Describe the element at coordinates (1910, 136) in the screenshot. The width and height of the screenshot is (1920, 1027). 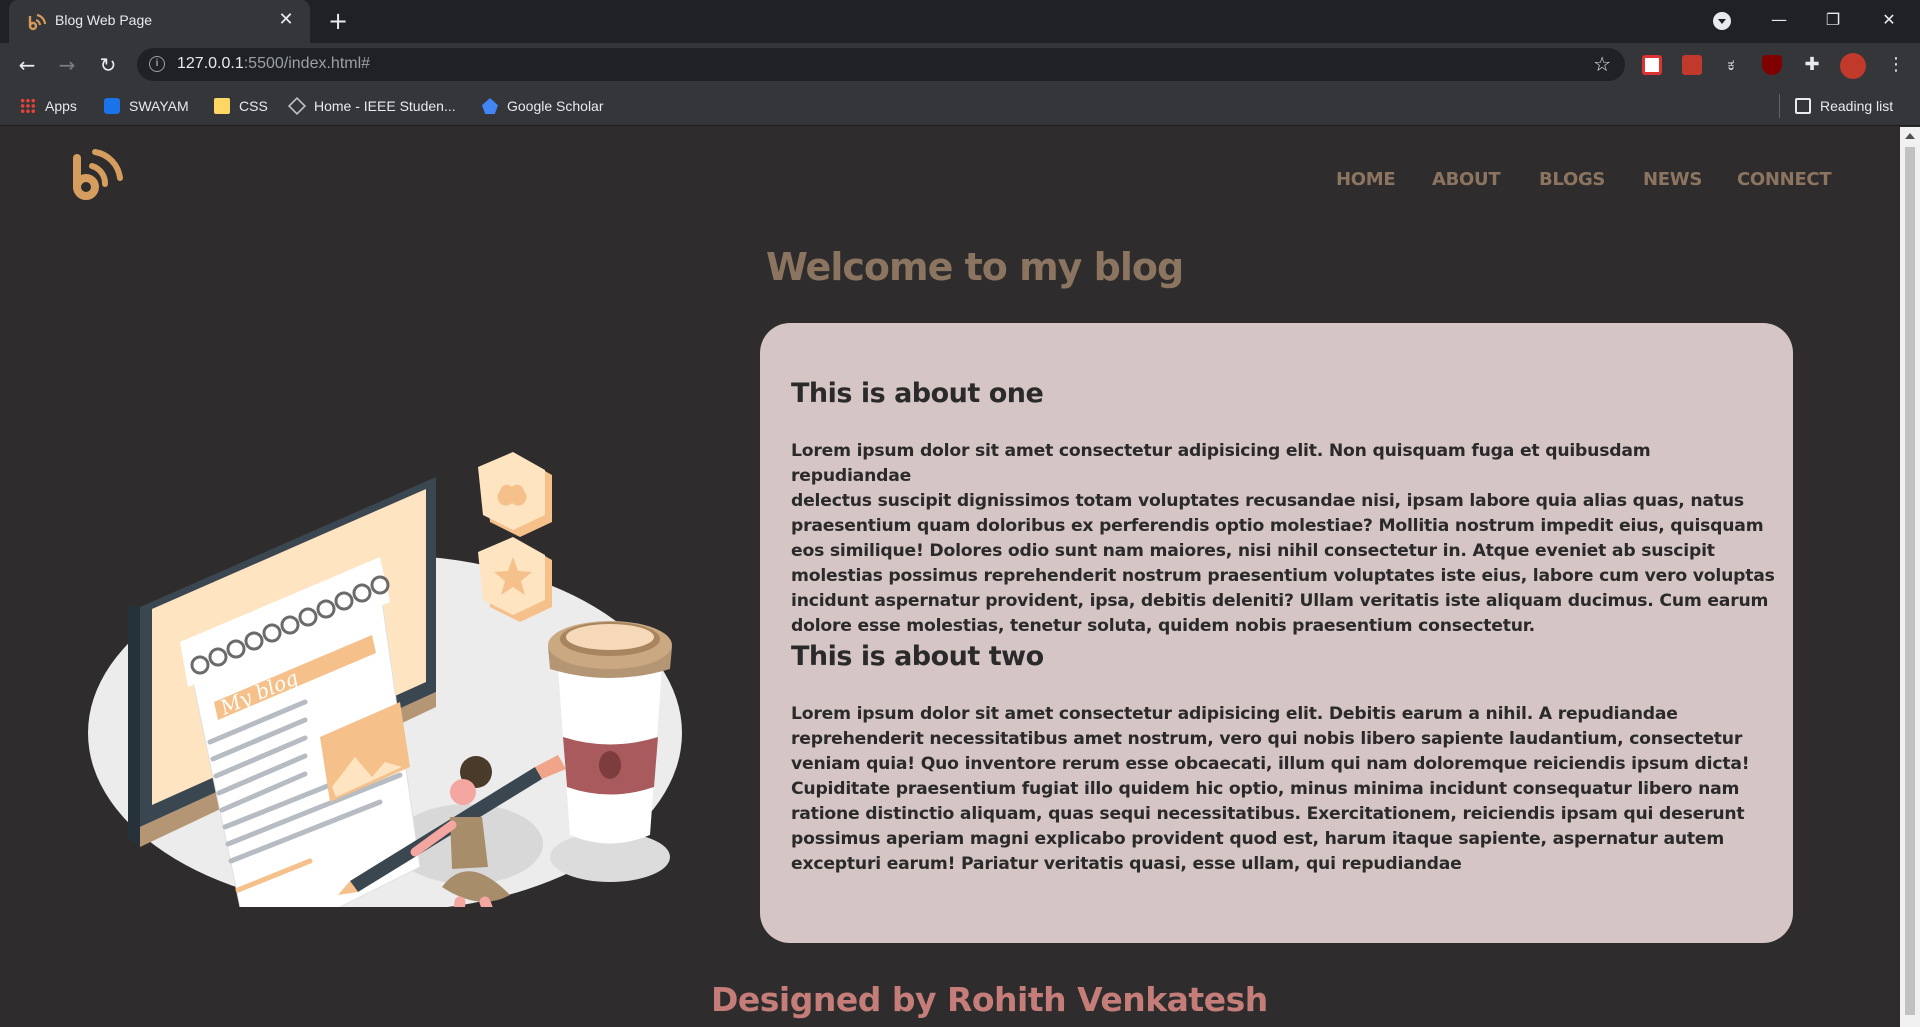
I see `scroll-up-icon` at that location.